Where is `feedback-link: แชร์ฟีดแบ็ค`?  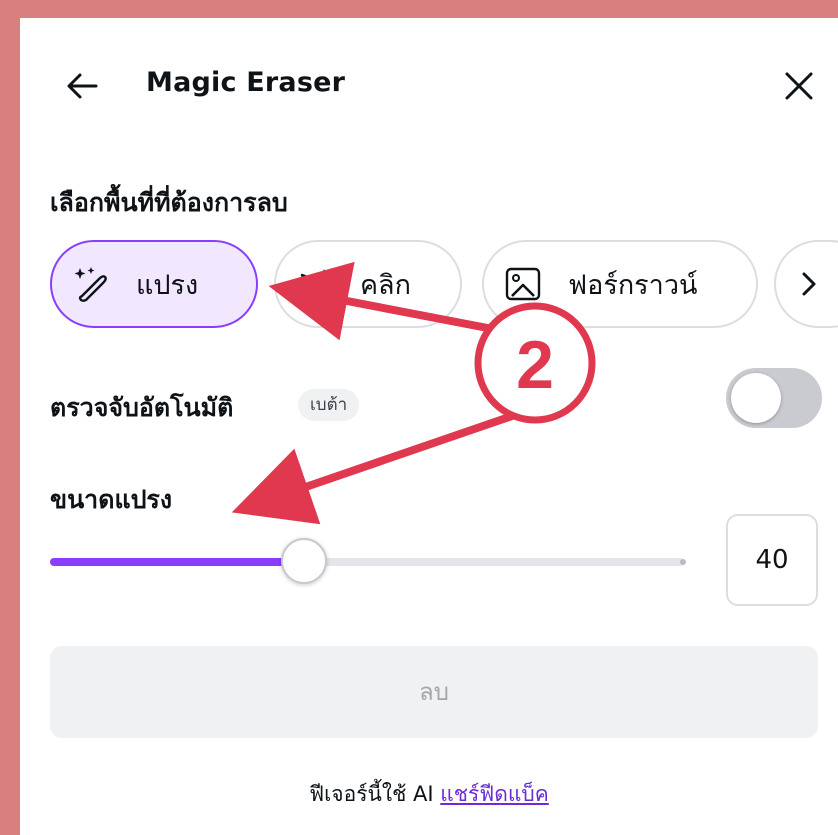
feedback-link: แชร์ฟีดแบ็ค is located at coordinates (494, 794).